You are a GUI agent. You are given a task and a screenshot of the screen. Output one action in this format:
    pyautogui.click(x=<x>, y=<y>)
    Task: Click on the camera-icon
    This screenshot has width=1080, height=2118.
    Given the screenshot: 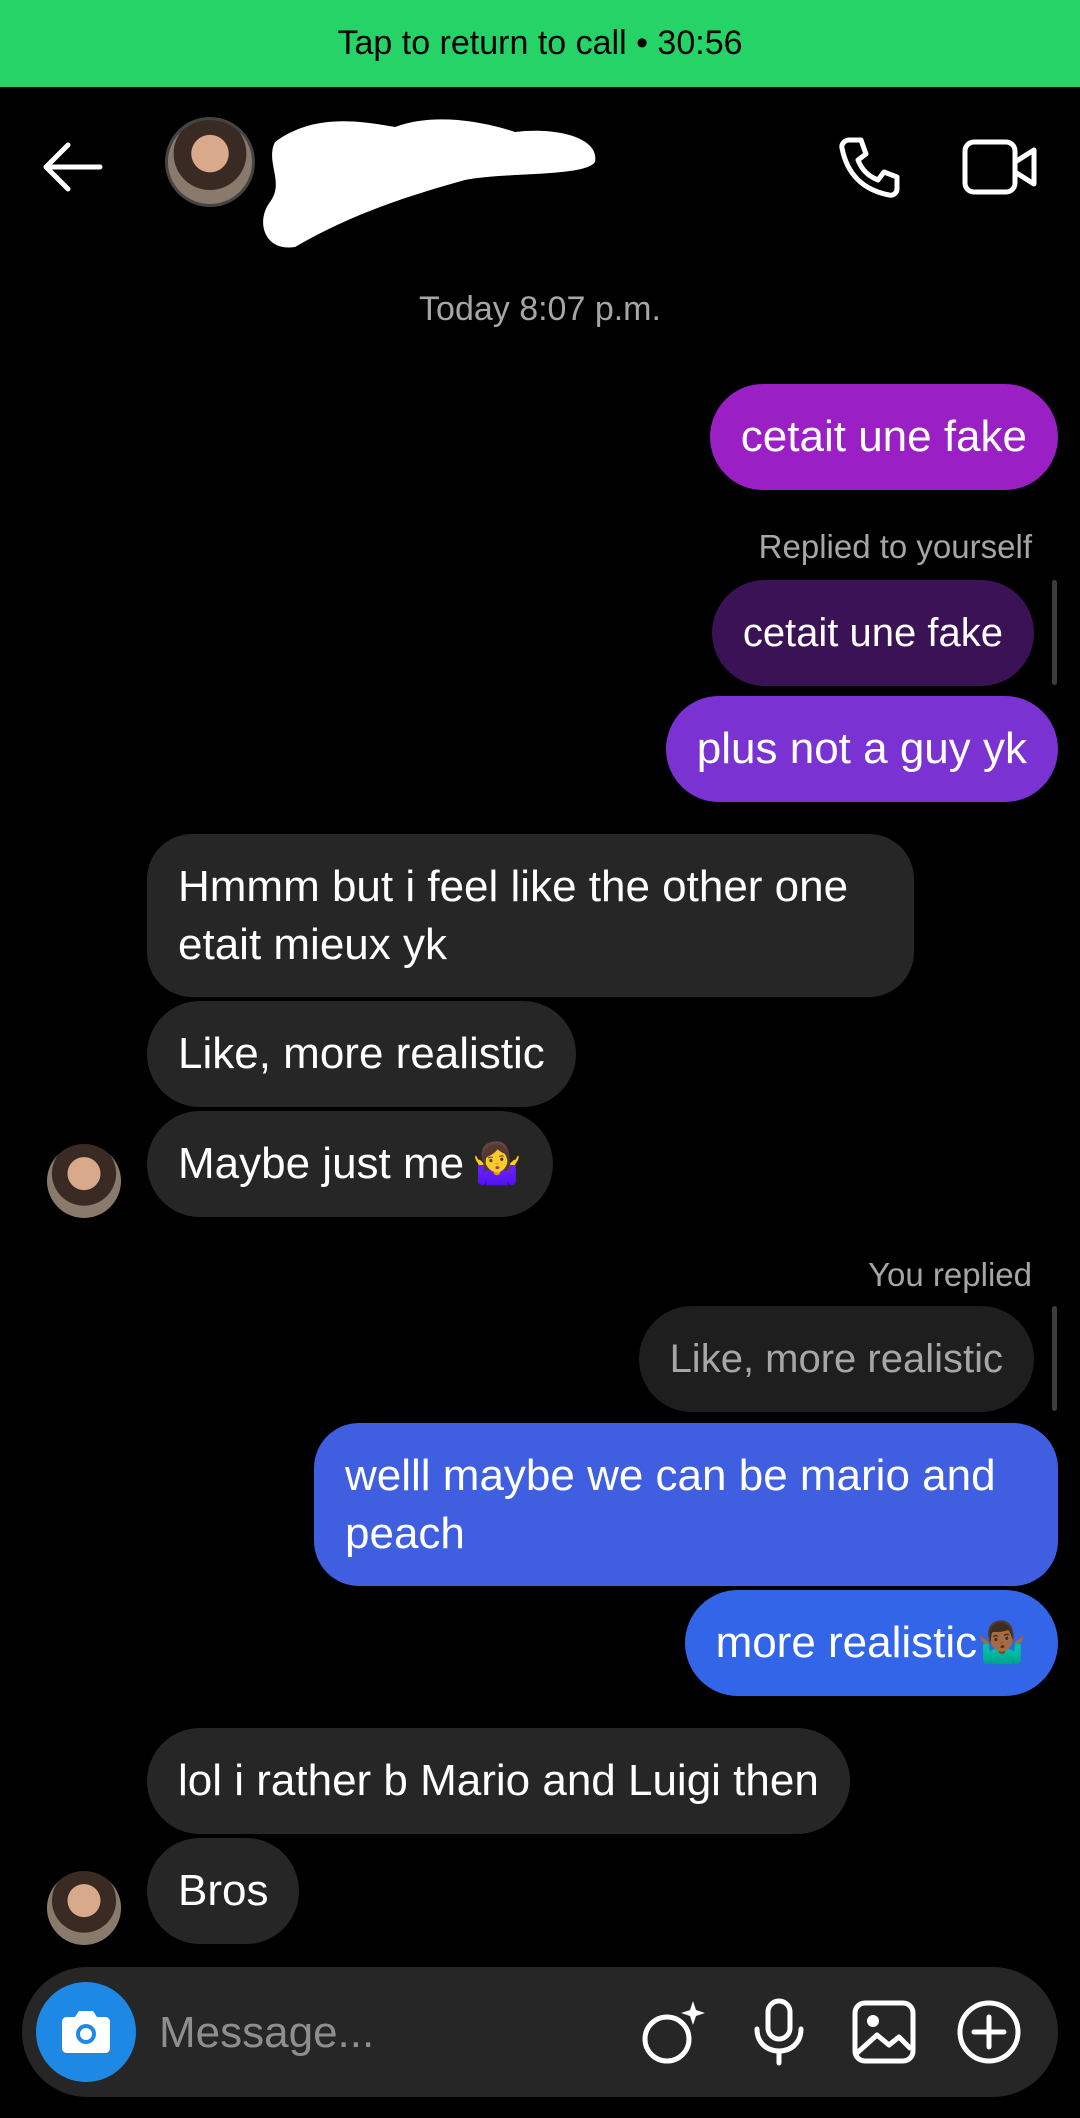 What is the action you would take?
    pyautogui.click(x=86, y=2032)
    